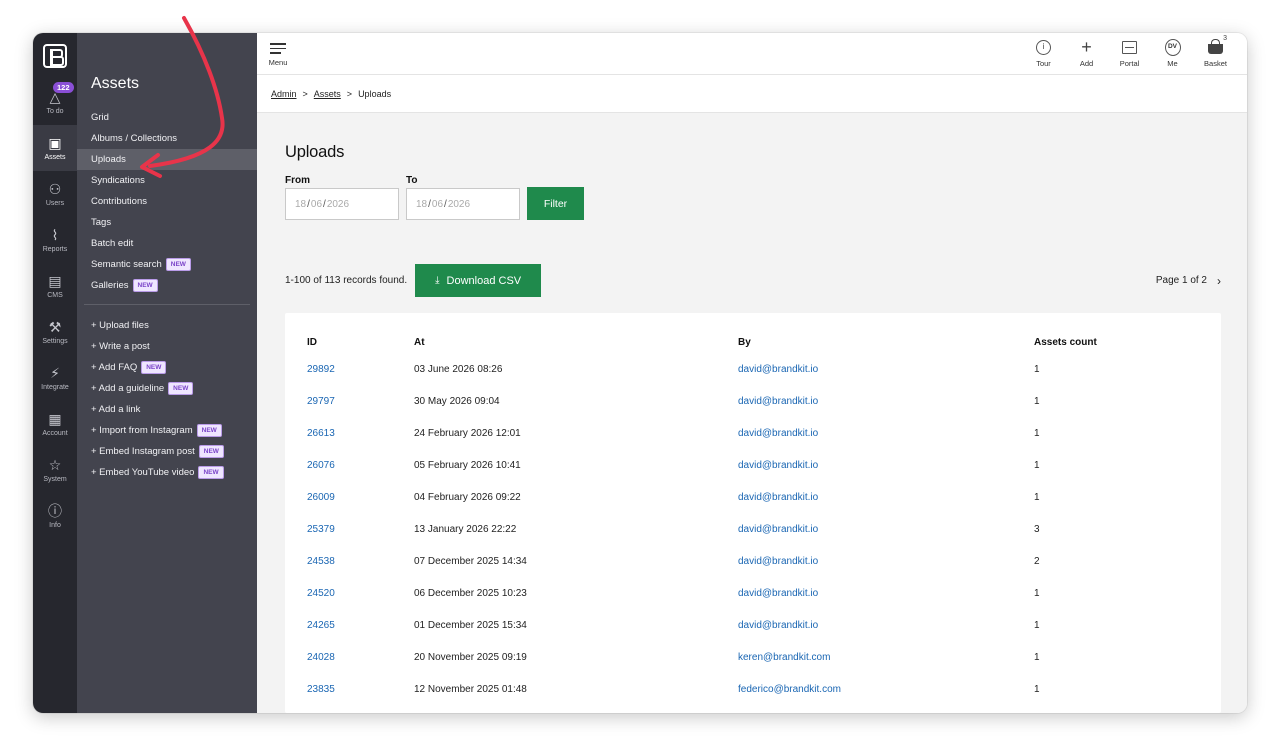  I want to click on upload-date: 12 November 2025 01:48, so click(470, 689).